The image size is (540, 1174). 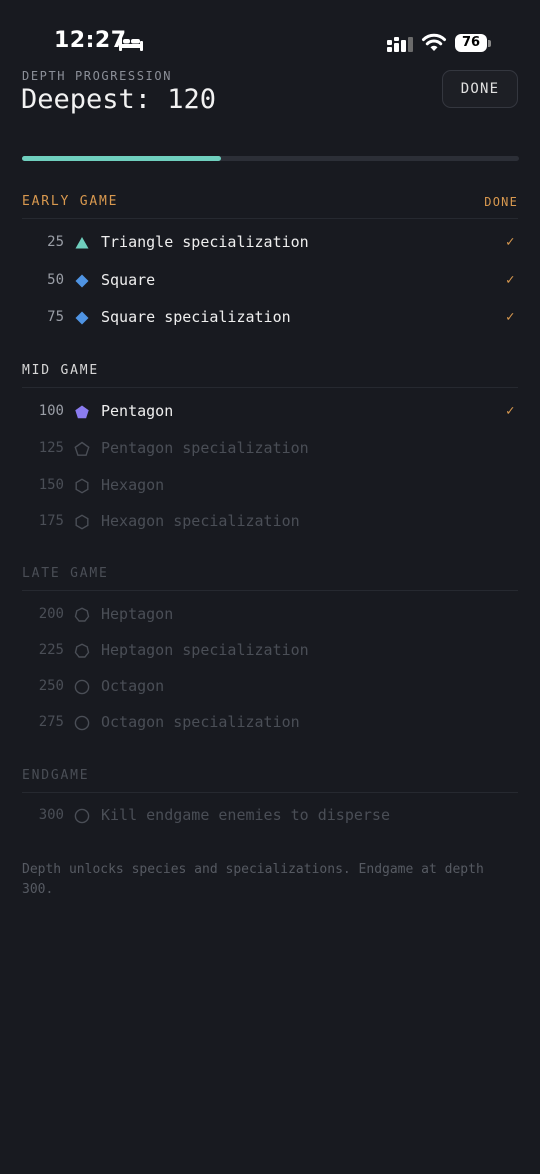 What do you see at coordinates (205, 650) in the screenshot?
I see `milestone-label: Heptagon specialization` at bounding box center [205, 650].